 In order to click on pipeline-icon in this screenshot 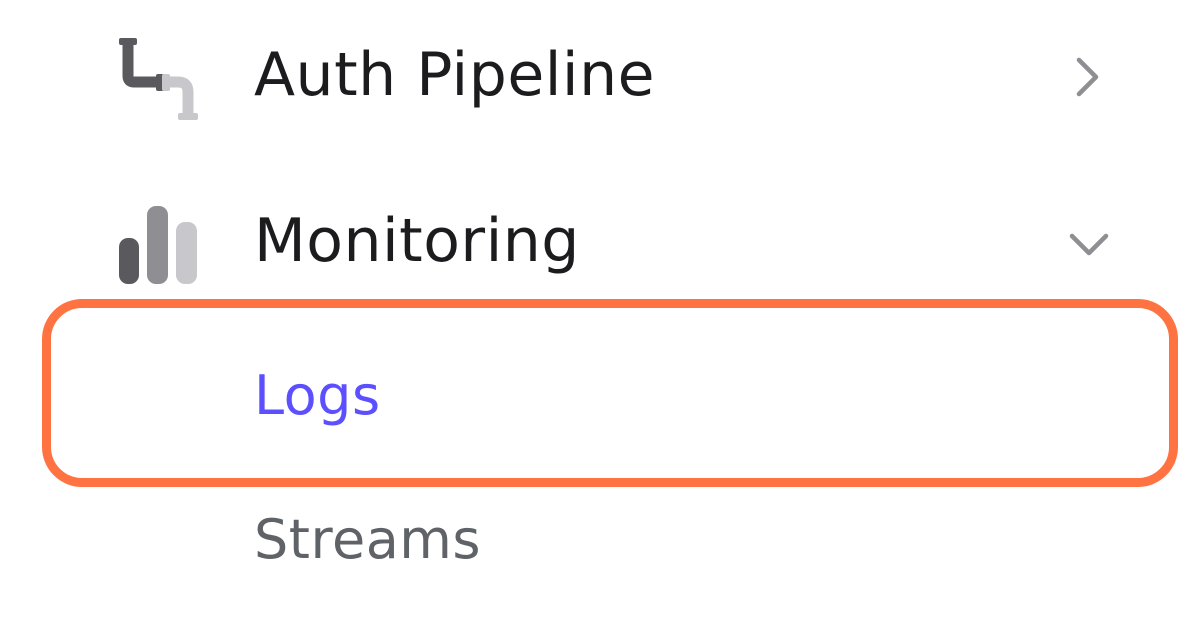, I will do `click(159, 81)`.